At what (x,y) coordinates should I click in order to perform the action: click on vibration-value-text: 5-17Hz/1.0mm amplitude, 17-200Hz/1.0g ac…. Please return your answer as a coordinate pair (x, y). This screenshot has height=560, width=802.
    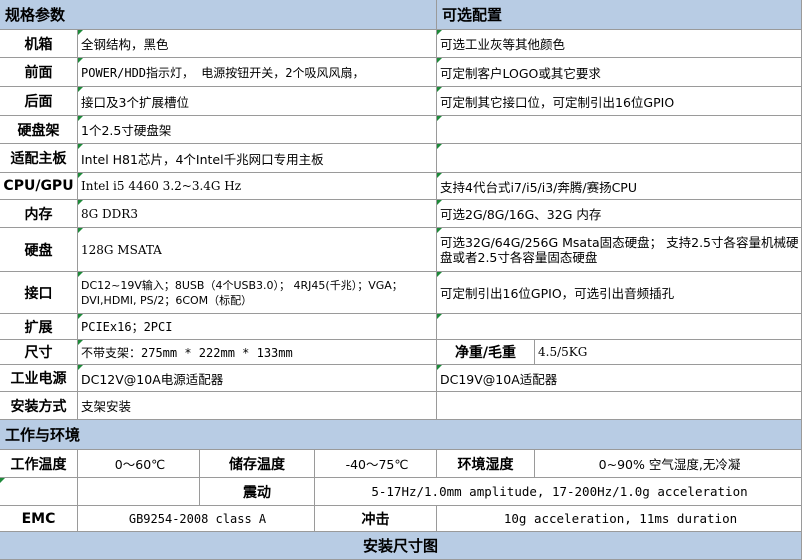
    Looking at the image, I should click on (559, 491).